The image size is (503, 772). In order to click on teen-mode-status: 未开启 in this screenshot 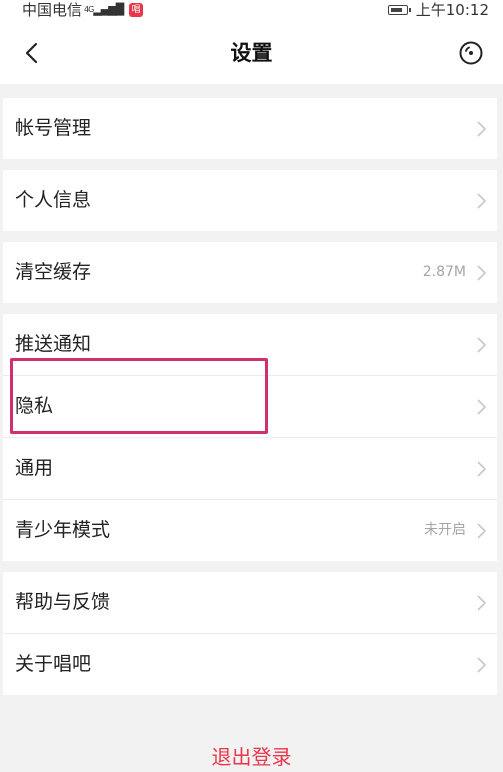, I will do `click(445, 530)`.